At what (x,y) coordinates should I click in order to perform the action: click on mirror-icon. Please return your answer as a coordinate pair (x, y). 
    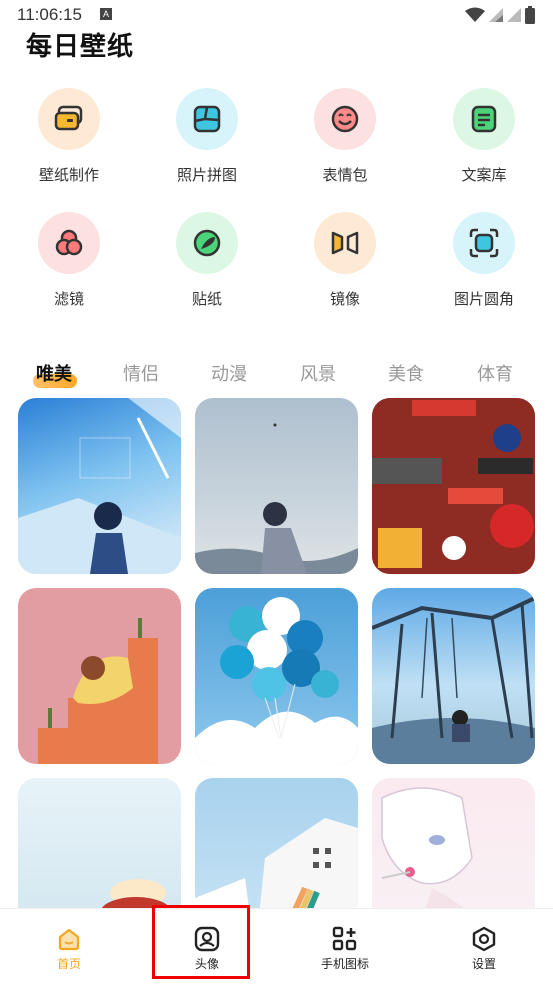
    Looking at the image, I should click on (345, 243).